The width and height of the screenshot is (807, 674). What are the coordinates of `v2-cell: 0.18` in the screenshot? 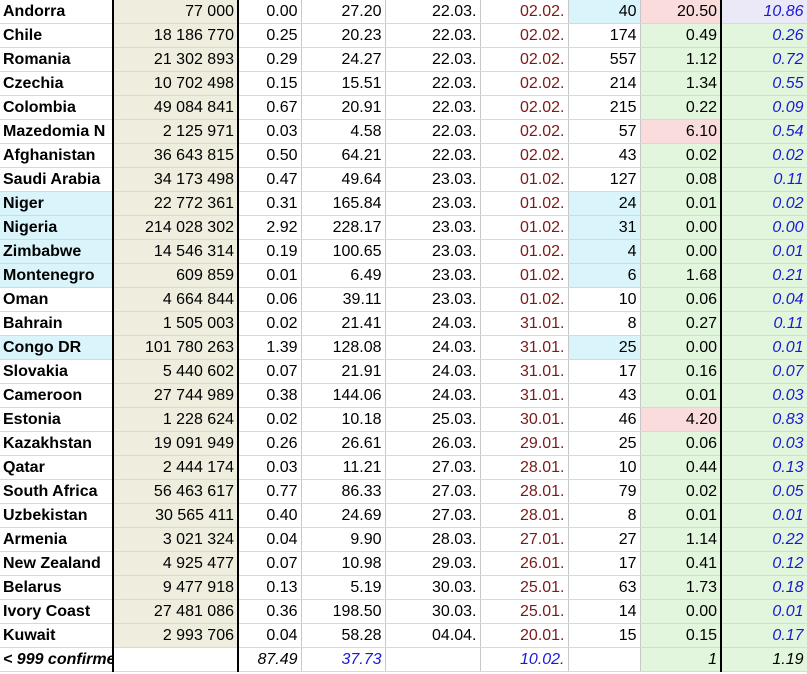 It's located at (764, 587).